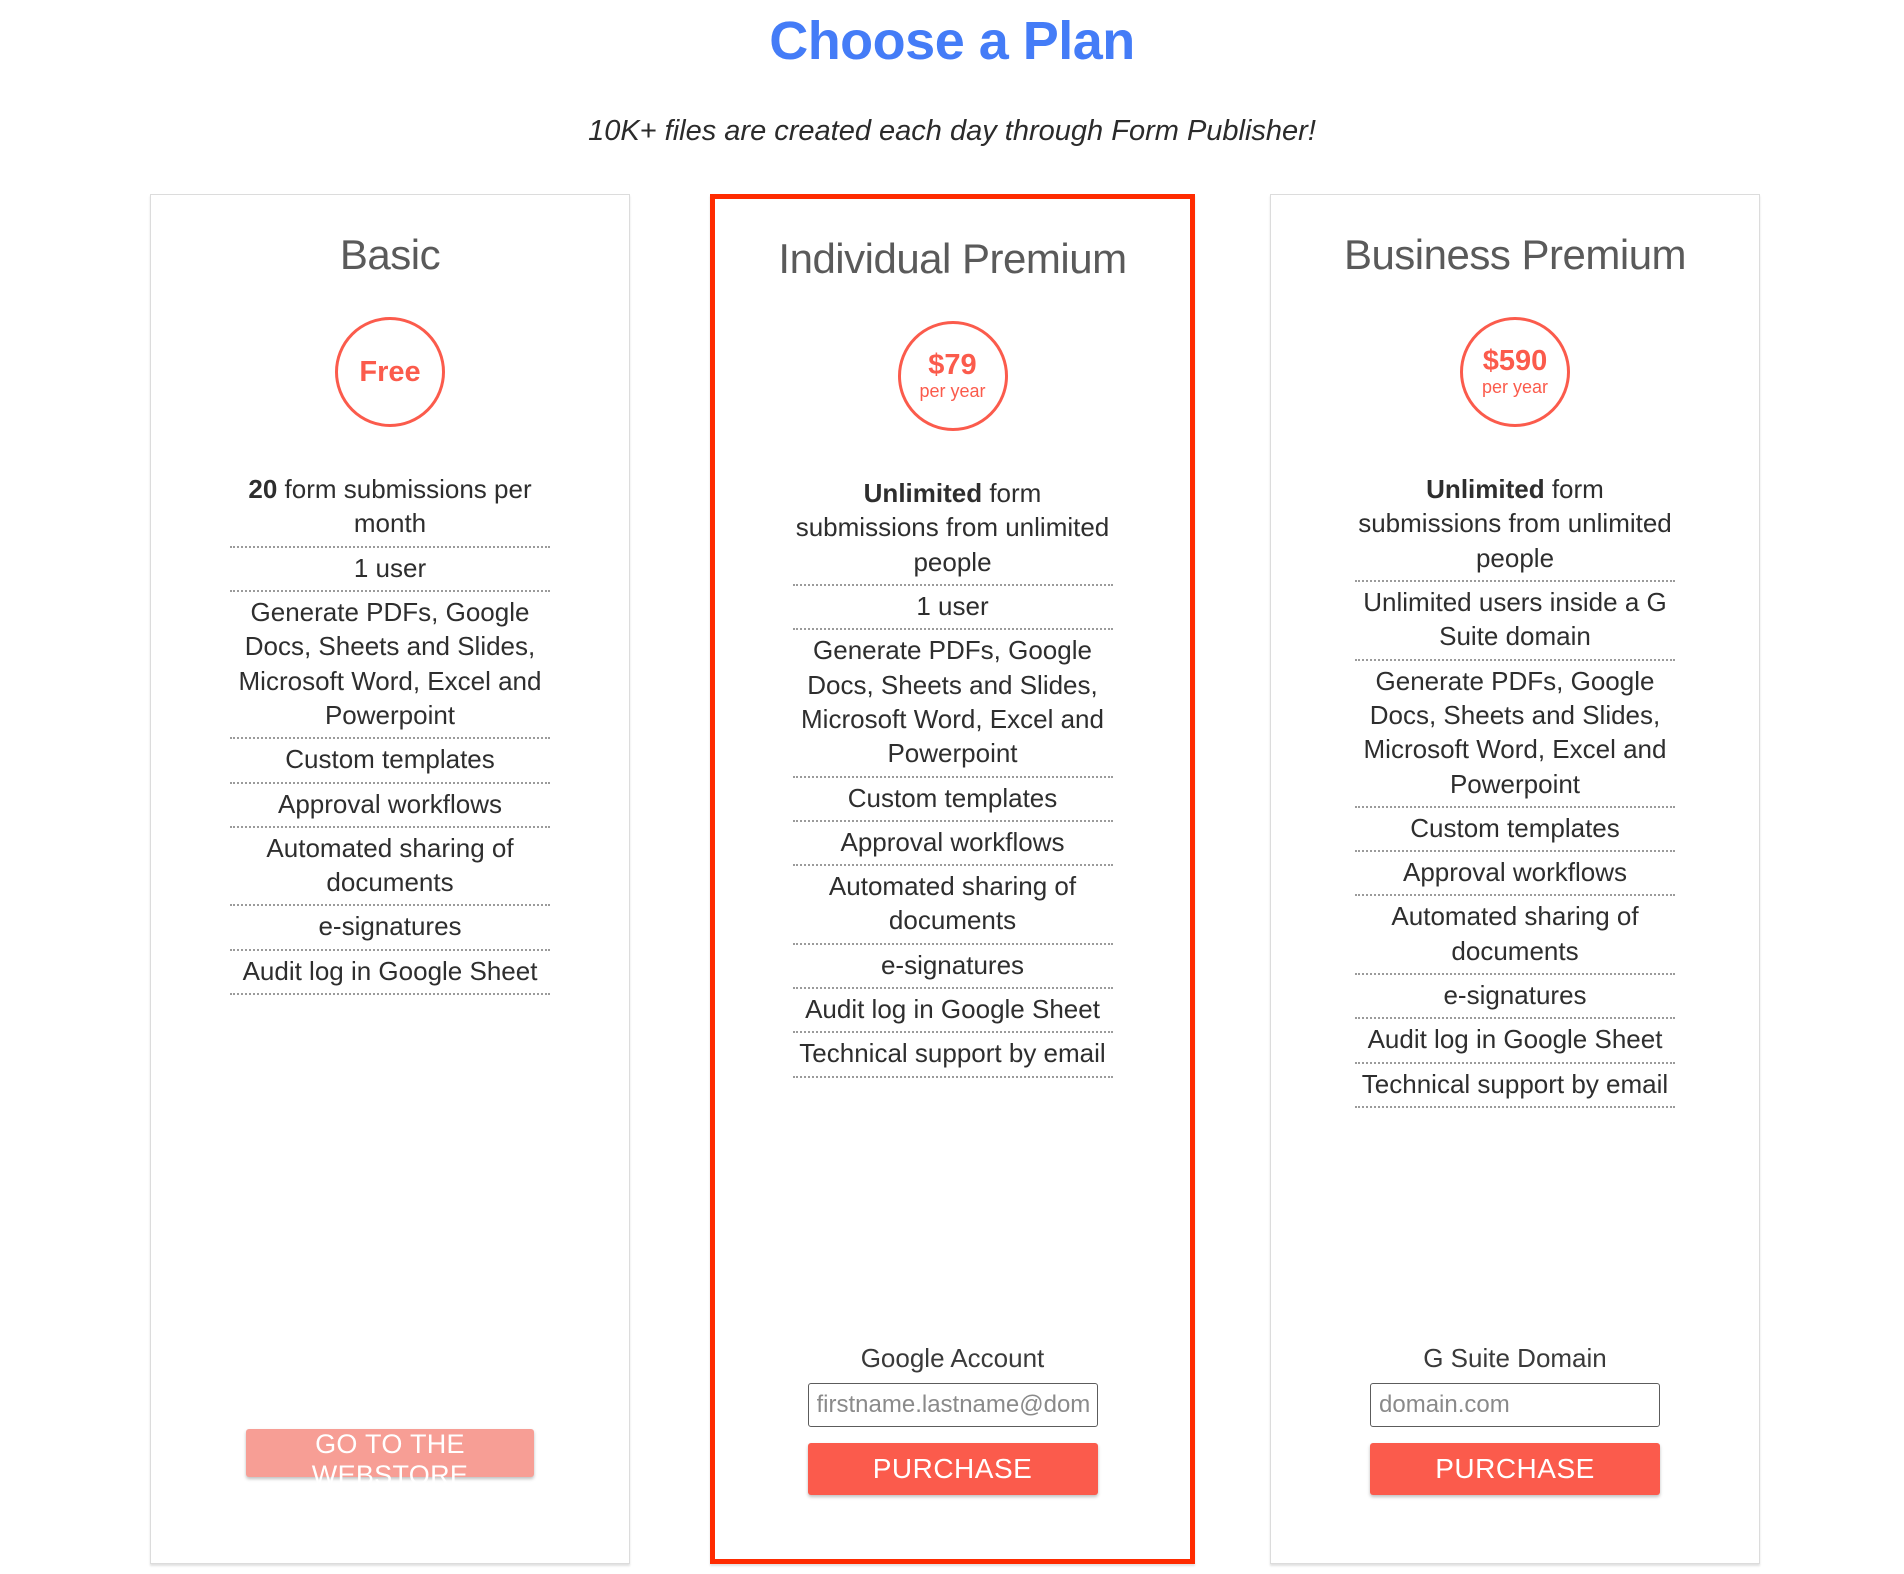 Image resolution: width=1904 pixels, height=1574 pixels. What do you see at coordinates (952, 391) in the screenshot?
I see `price-period-individual-premium: per year` at bounding box center [952, 391].